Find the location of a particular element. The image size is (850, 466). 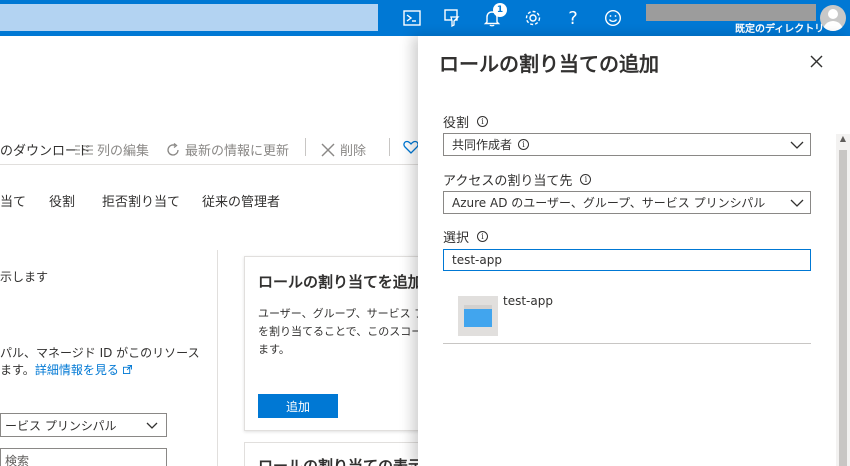

principal-type-select: ービス プリンシパル is located at coordinates (83, 425).